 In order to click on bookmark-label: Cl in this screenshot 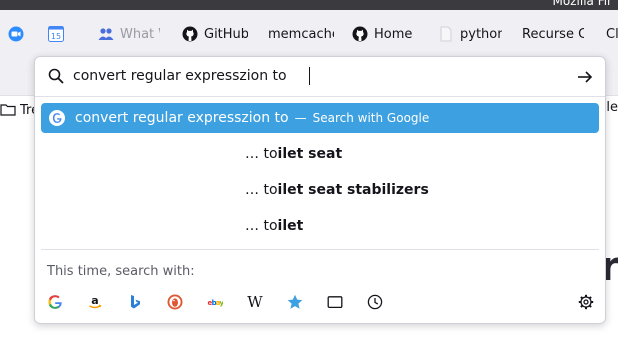, I will do `click(612, 34)`.